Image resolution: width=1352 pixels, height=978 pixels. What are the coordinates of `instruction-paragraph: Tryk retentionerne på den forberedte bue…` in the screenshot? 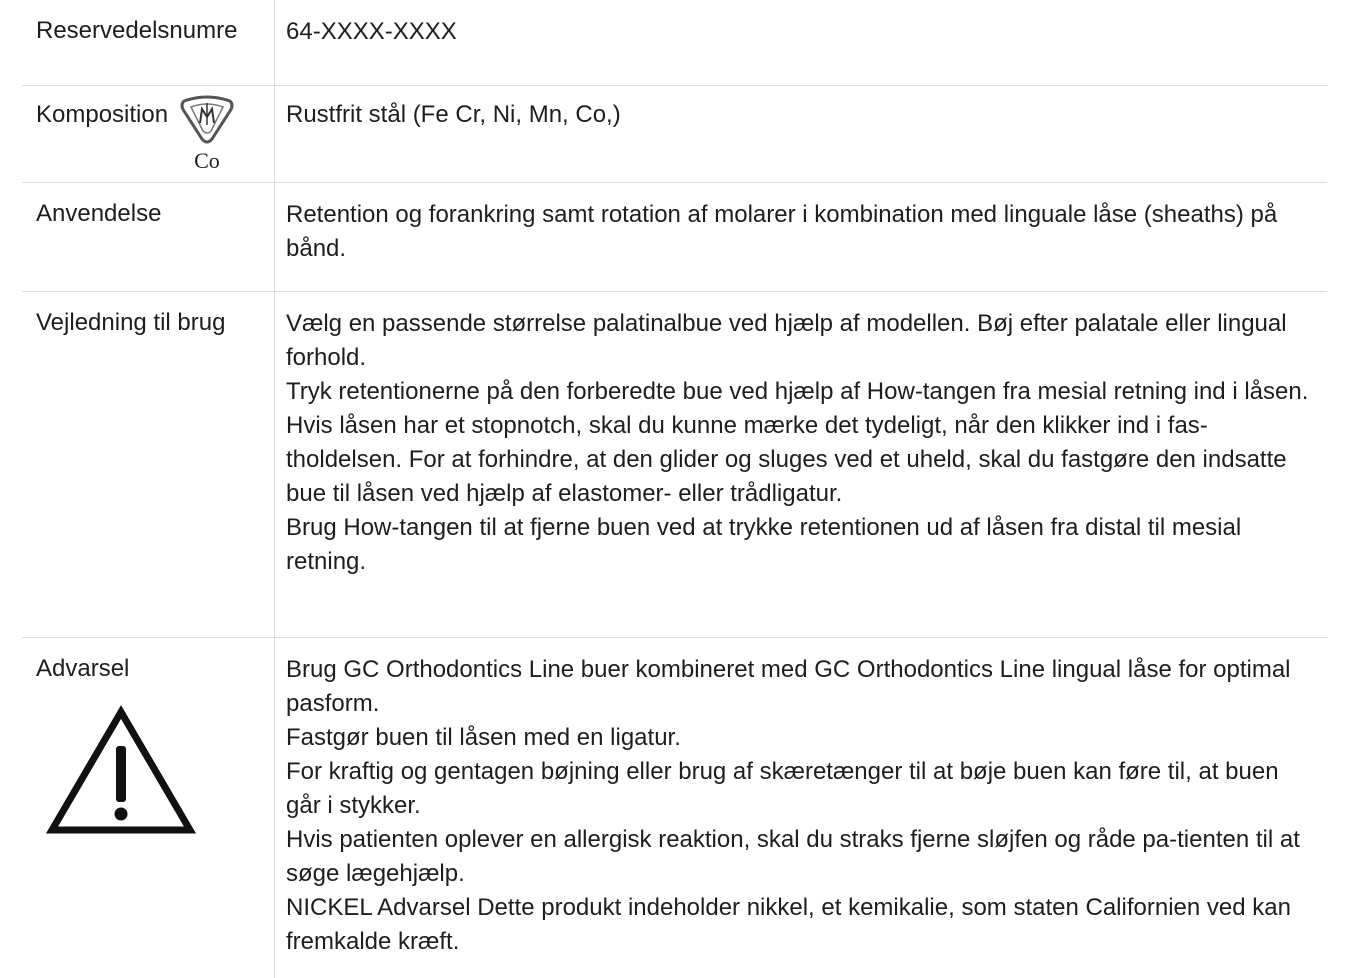 It's located at (797, 391).